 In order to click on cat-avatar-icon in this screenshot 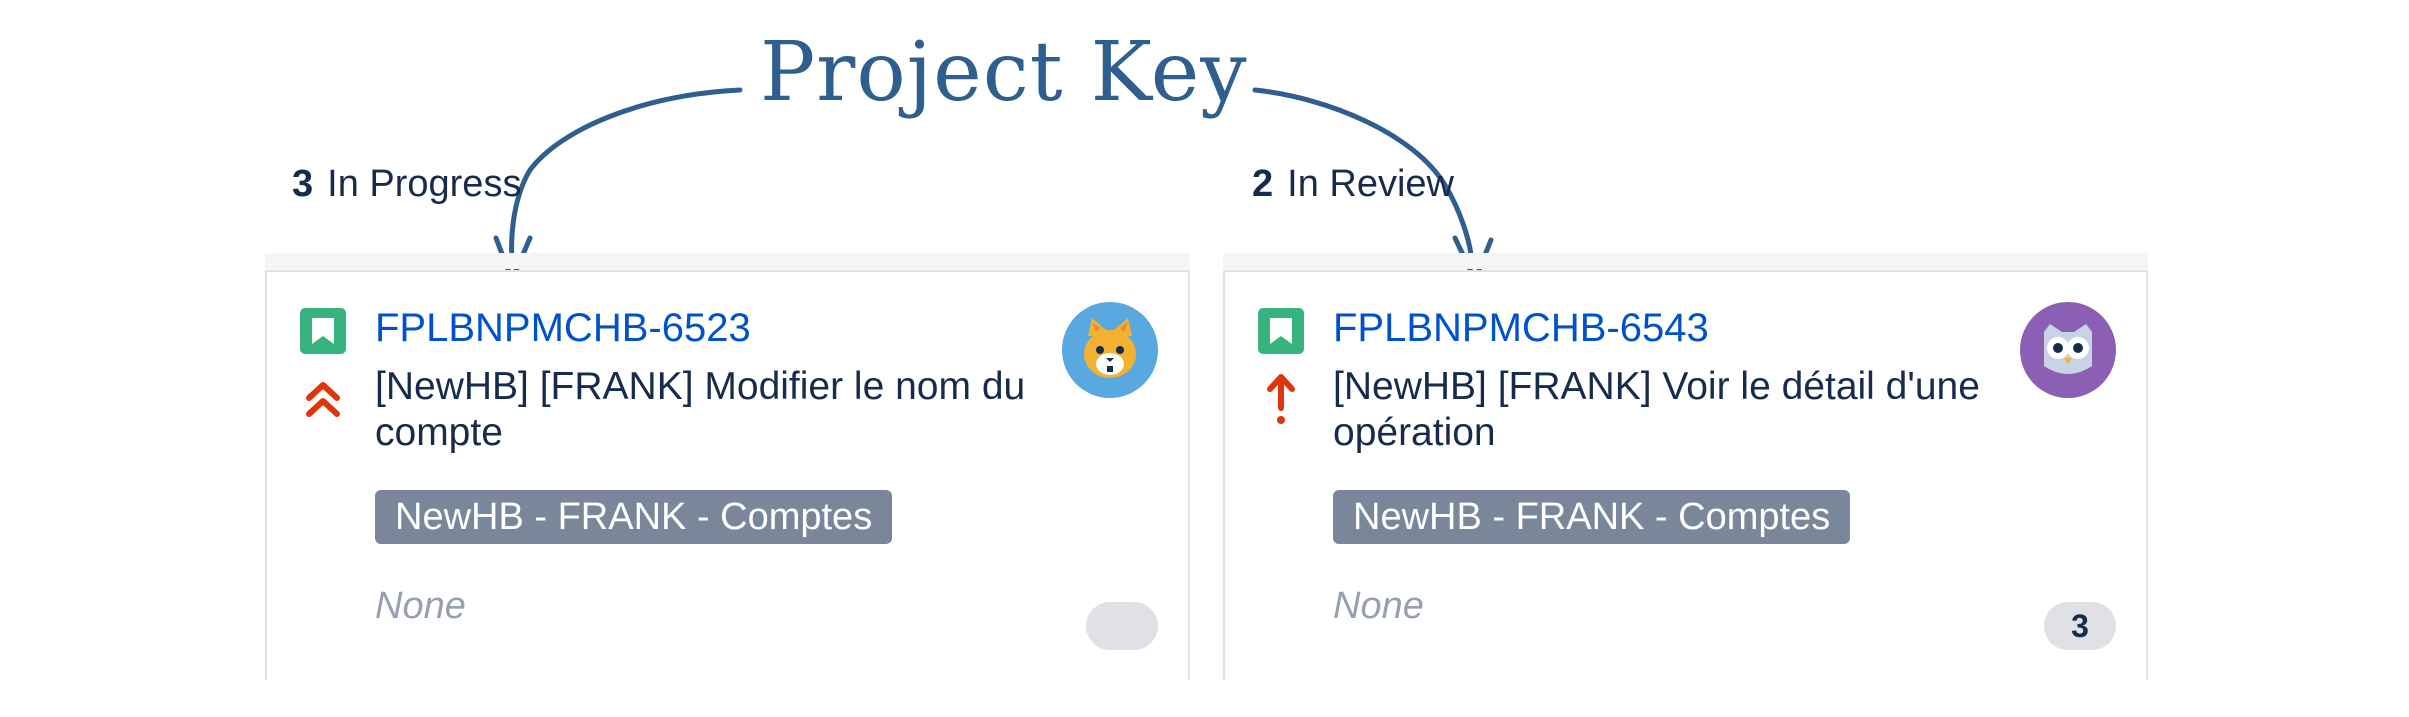, I will do `click(1110, 350)`.